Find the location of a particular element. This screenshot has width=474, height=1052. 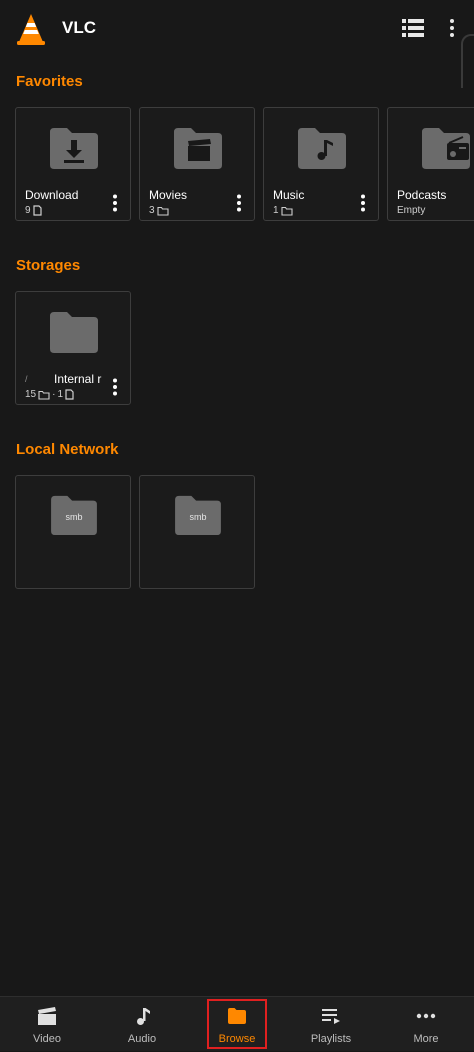

card-title: Movies is located at coordinates (168, 195).